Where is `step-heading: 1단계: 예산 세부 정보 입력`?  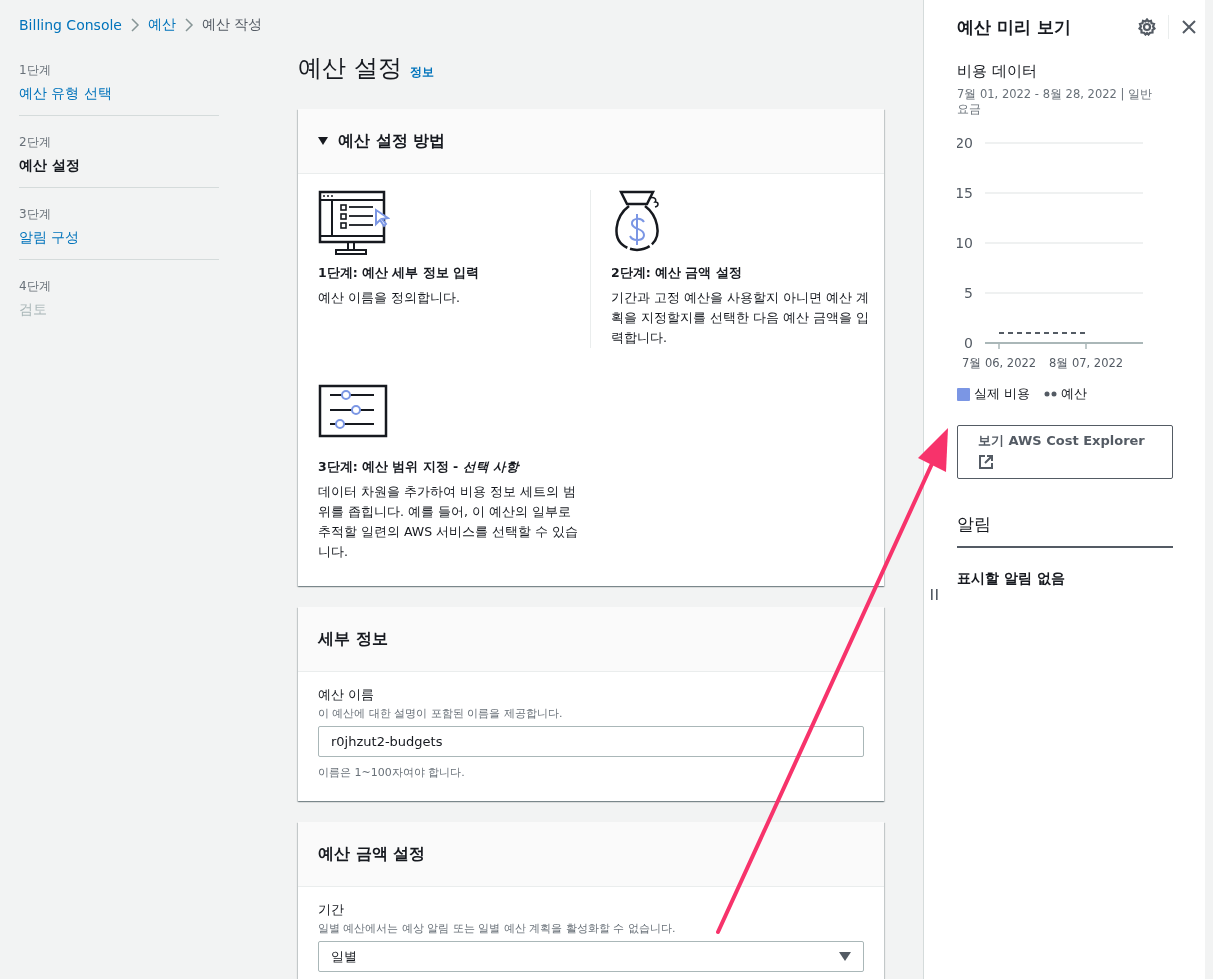
step-heading: 1단계: 예산 세부 정보 입력 is located at coordinates (399, 273).